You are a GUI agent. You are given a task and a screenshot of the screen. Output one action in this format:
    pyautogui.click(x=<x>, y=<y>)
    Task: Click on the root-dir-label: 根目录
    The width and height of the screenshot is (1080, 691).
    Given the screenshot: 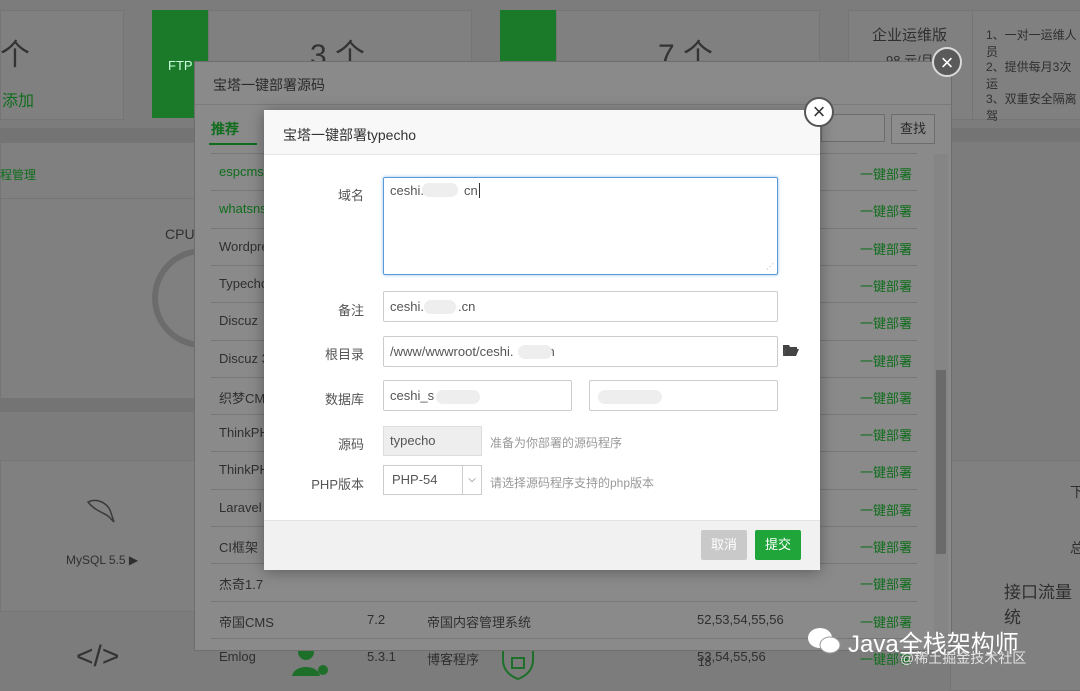 What is the action you would take?
    pyautogui.click(x=344, y=354)
    